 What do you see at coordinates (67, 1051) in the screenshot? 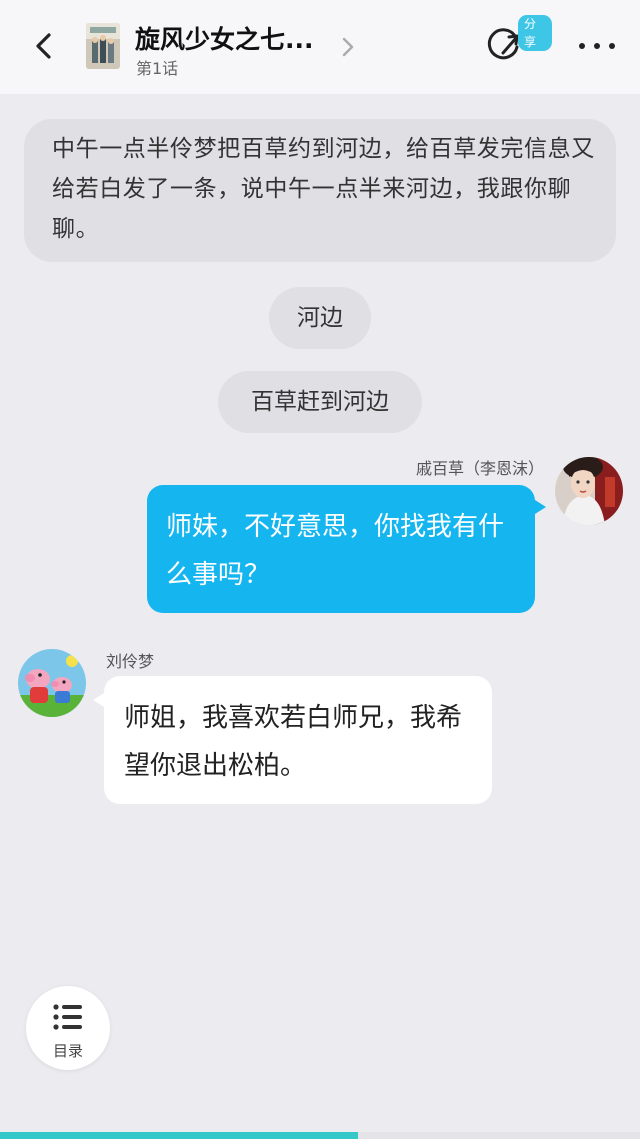
I see `toc-label: 目录` at bounding box center [67, 1051].